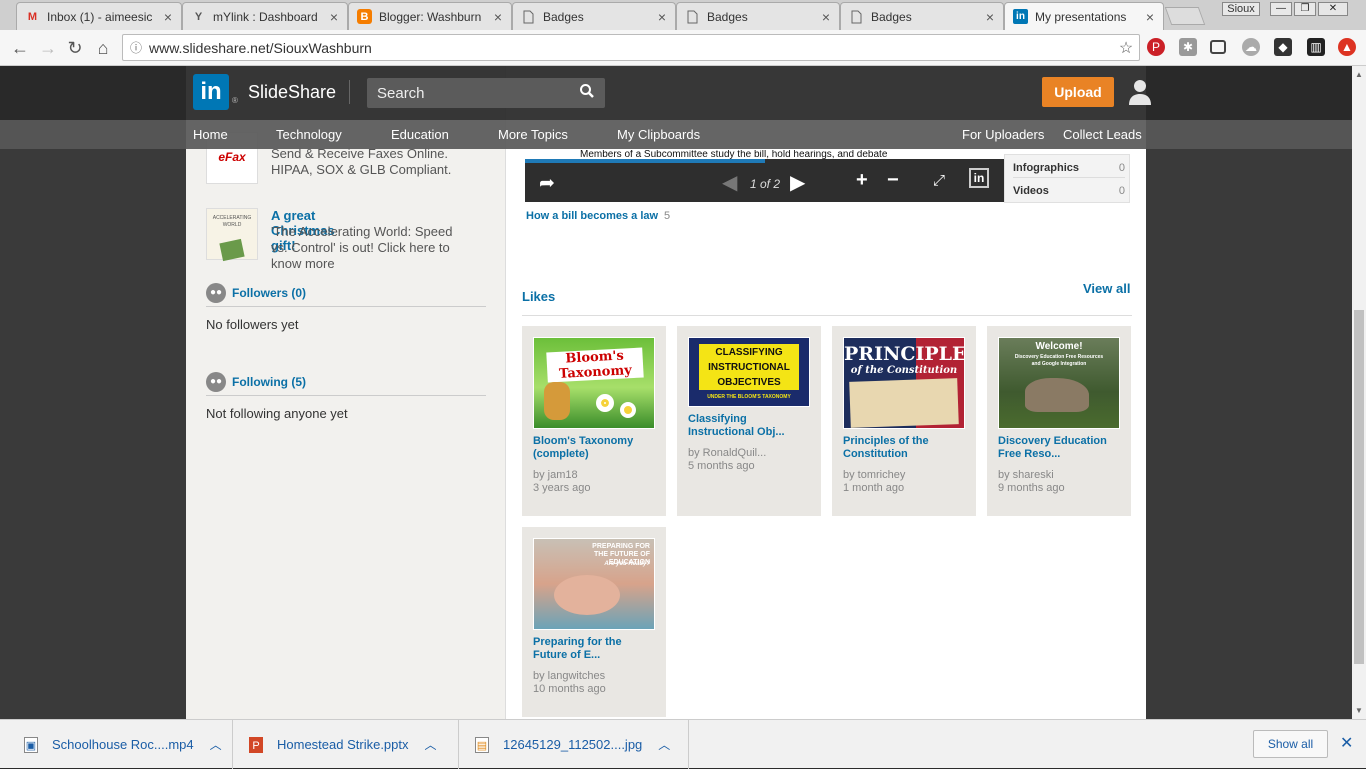 Image resolution: width=1366 pixels, height=769 pixels. I want to click on linkedin-icon: in, so click(979, 178).